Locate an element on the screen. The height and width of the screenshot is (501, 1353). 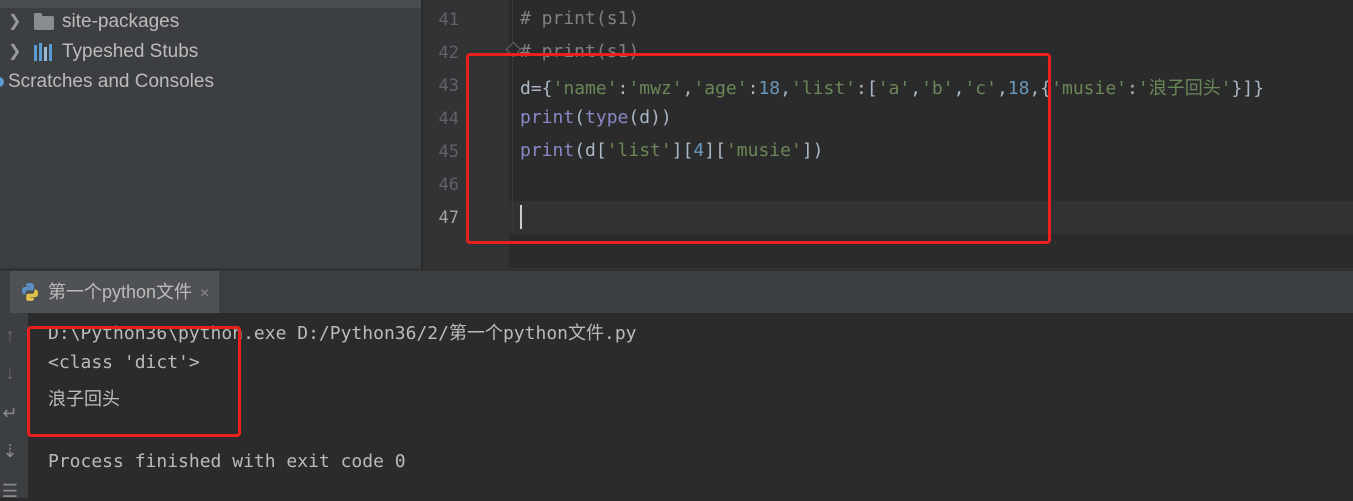
line-number: 46 is located at coordinates (448, 185).